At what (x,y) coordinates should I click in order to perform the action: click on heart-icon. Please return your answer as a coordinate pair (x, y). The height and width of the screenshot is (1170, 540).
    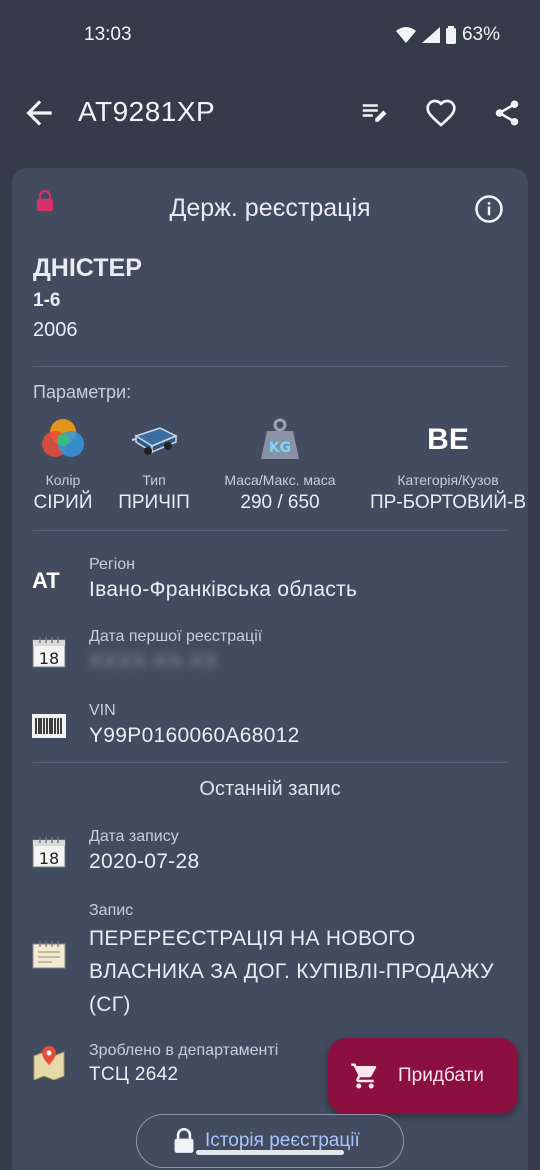
    Looking at the image, I should click on (441, 113).